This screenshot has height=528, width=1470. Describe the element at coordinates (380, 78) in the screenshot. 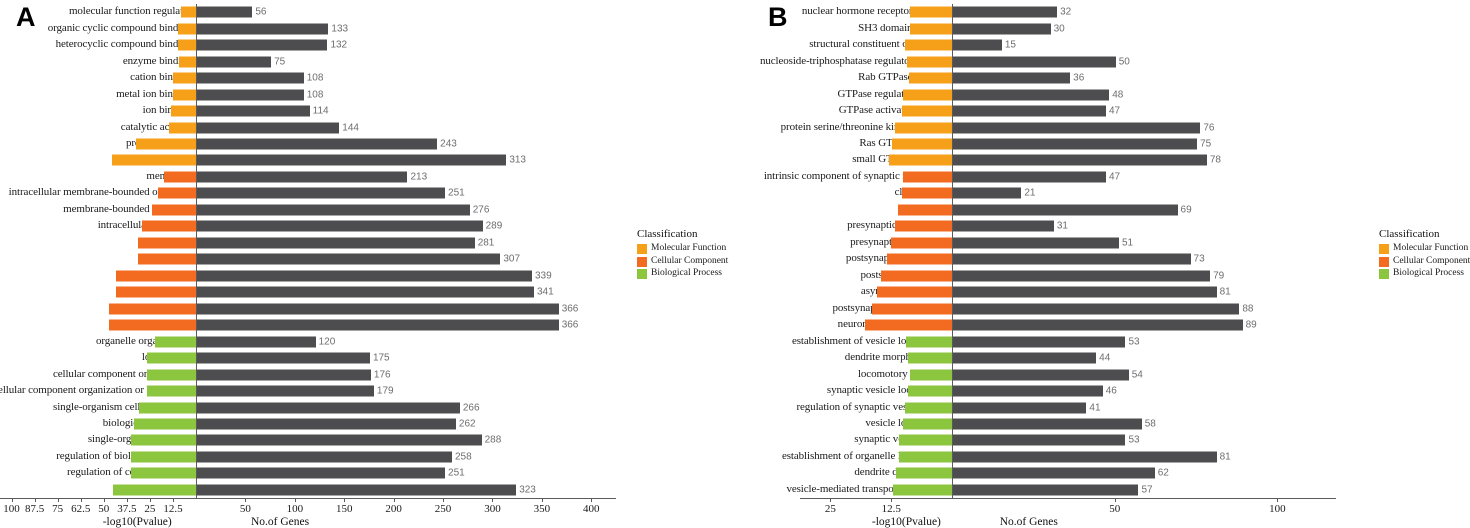

I see `chart-row: cation binding 108` at that location.